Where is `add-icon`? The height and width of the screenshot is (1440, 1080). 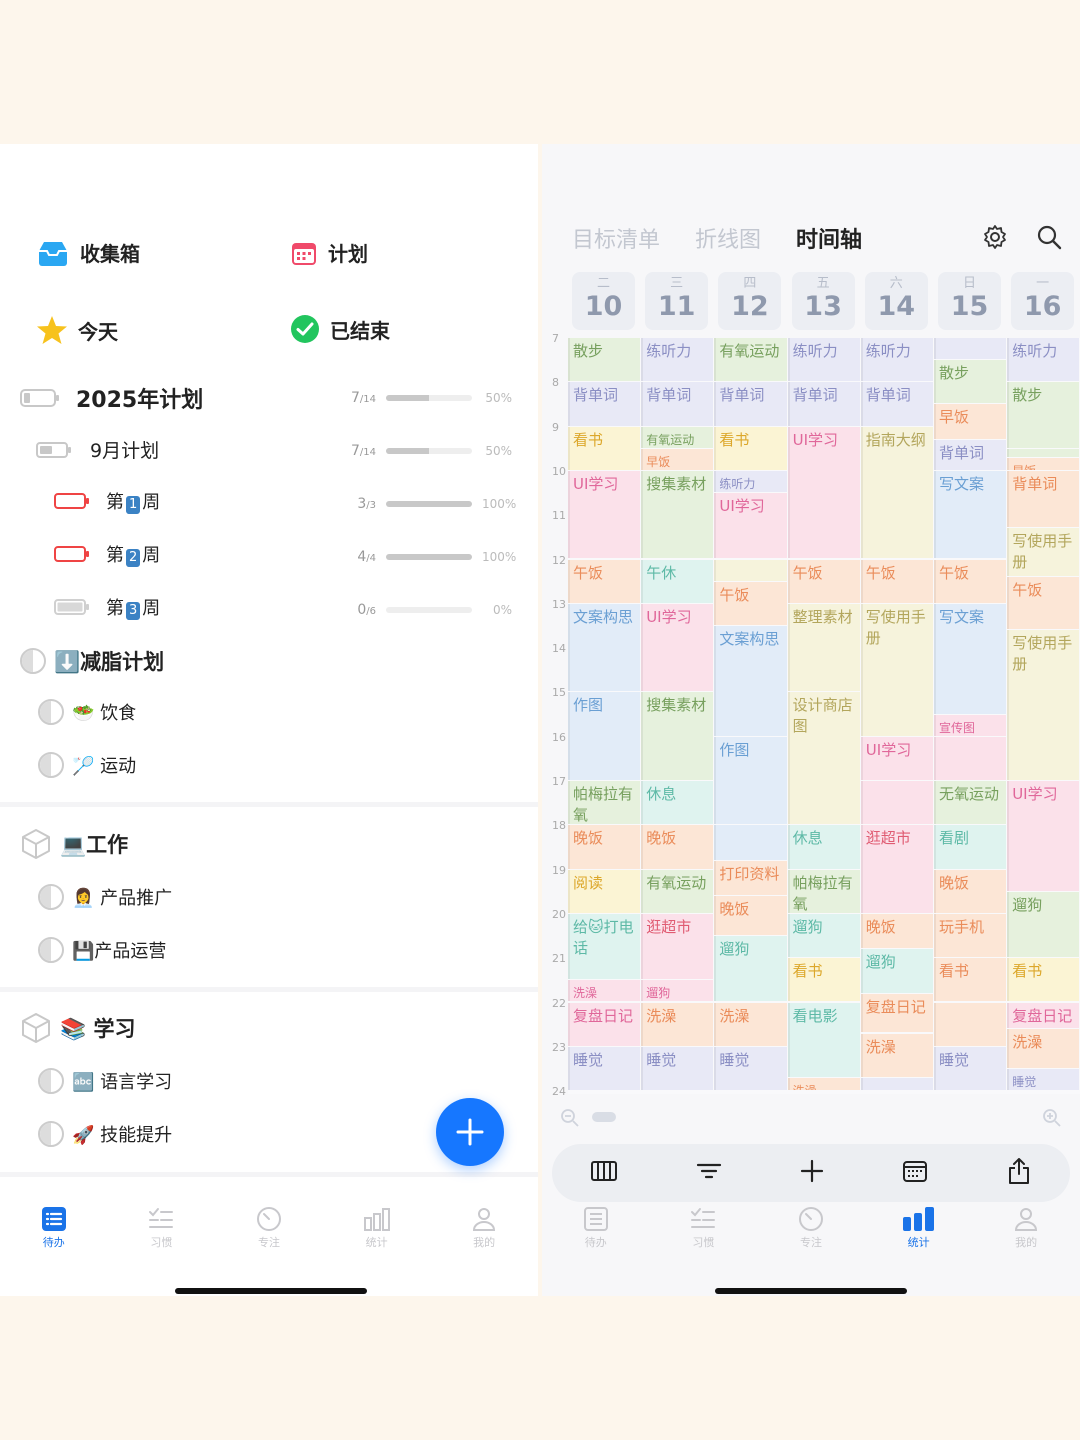
add-icon is located at coordinates (812, 1173).